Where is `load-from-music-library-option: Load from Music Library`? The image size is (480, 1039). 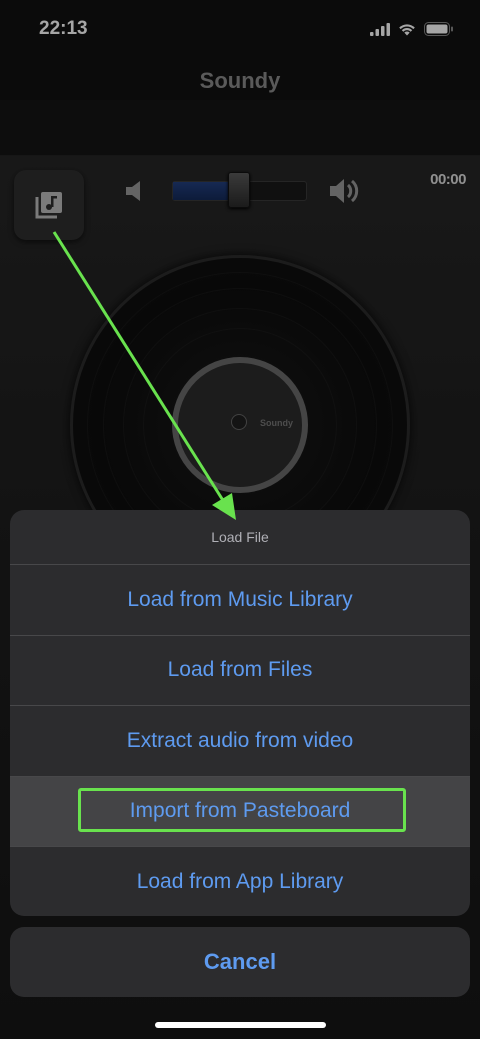 load-from-music-library-option: Load from Music Library is located at coordinates (240, 600).